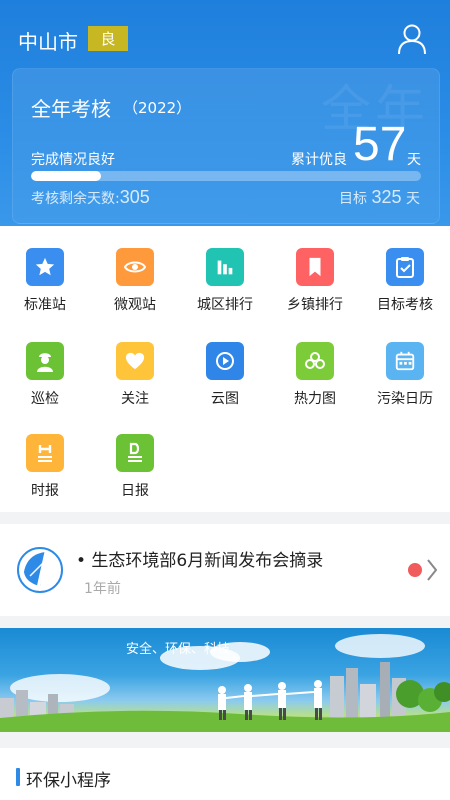  What do you see at coordinates (135, 491) in the screenshot?
I see `grid-label: 日报` at bounding box center [135, 491].